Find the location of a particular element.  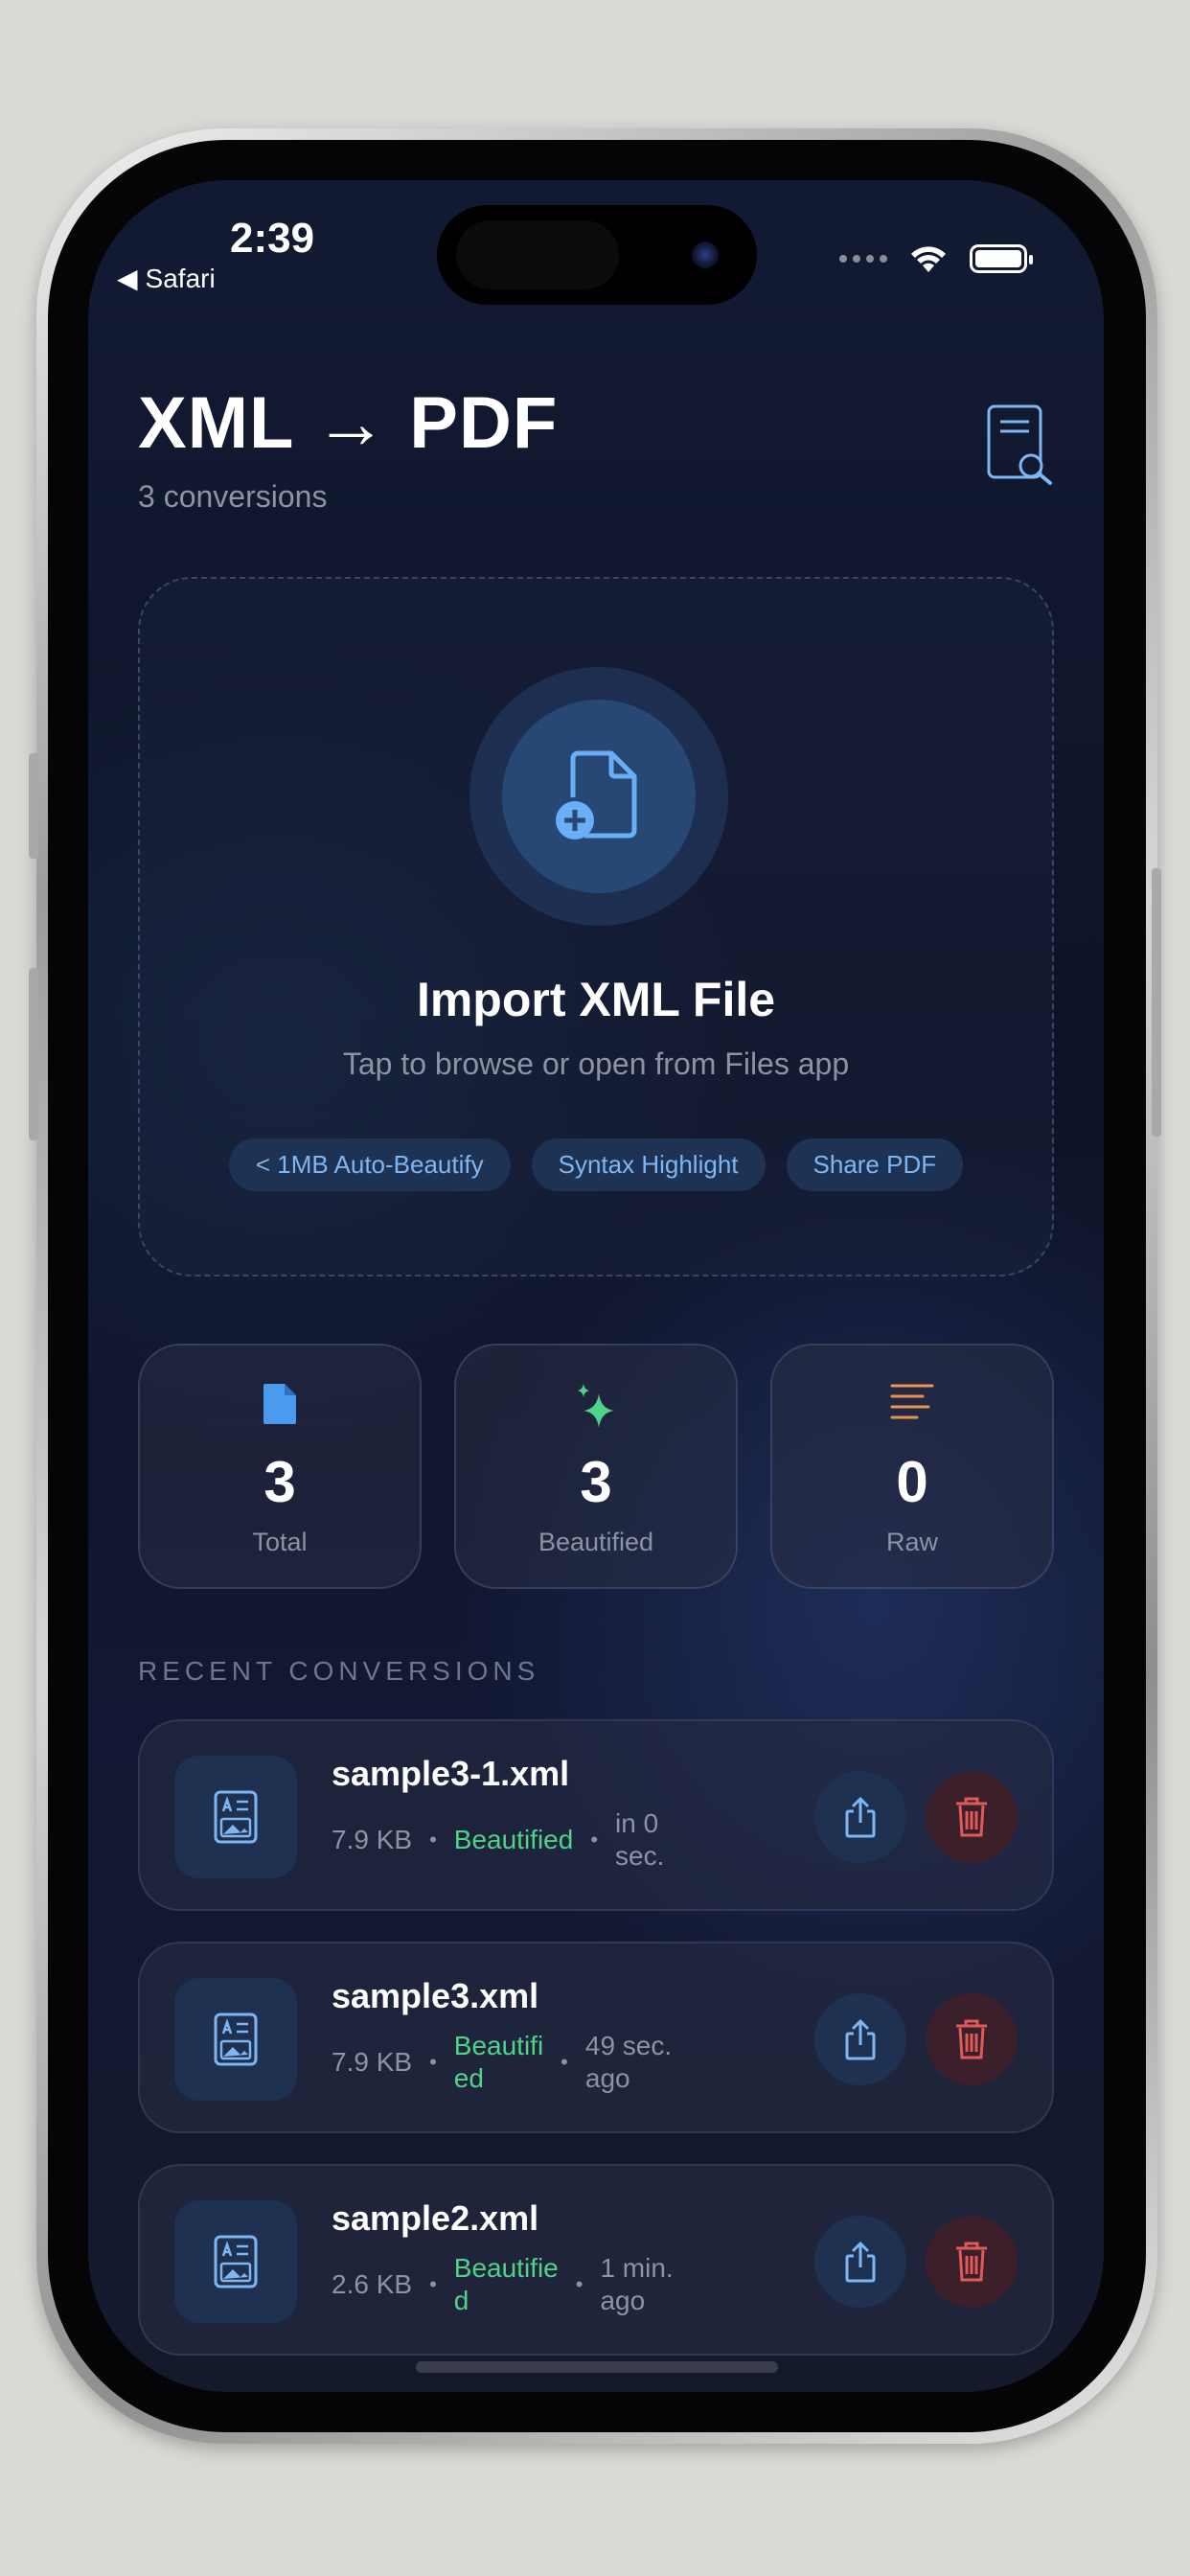

file-name: sample2.xml is located at coordinates (436, 2218).